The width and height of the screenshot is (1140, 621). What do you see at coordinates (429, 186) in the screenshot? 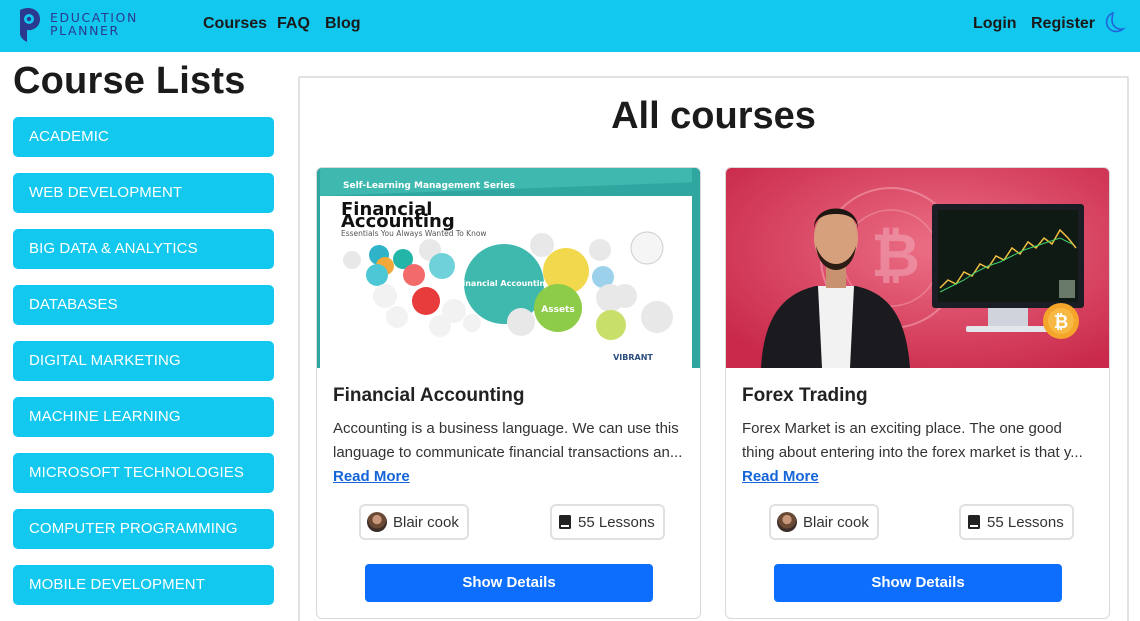
I see `image-series-text: Self-Learning Management Series` at bounding box center [429, 186].